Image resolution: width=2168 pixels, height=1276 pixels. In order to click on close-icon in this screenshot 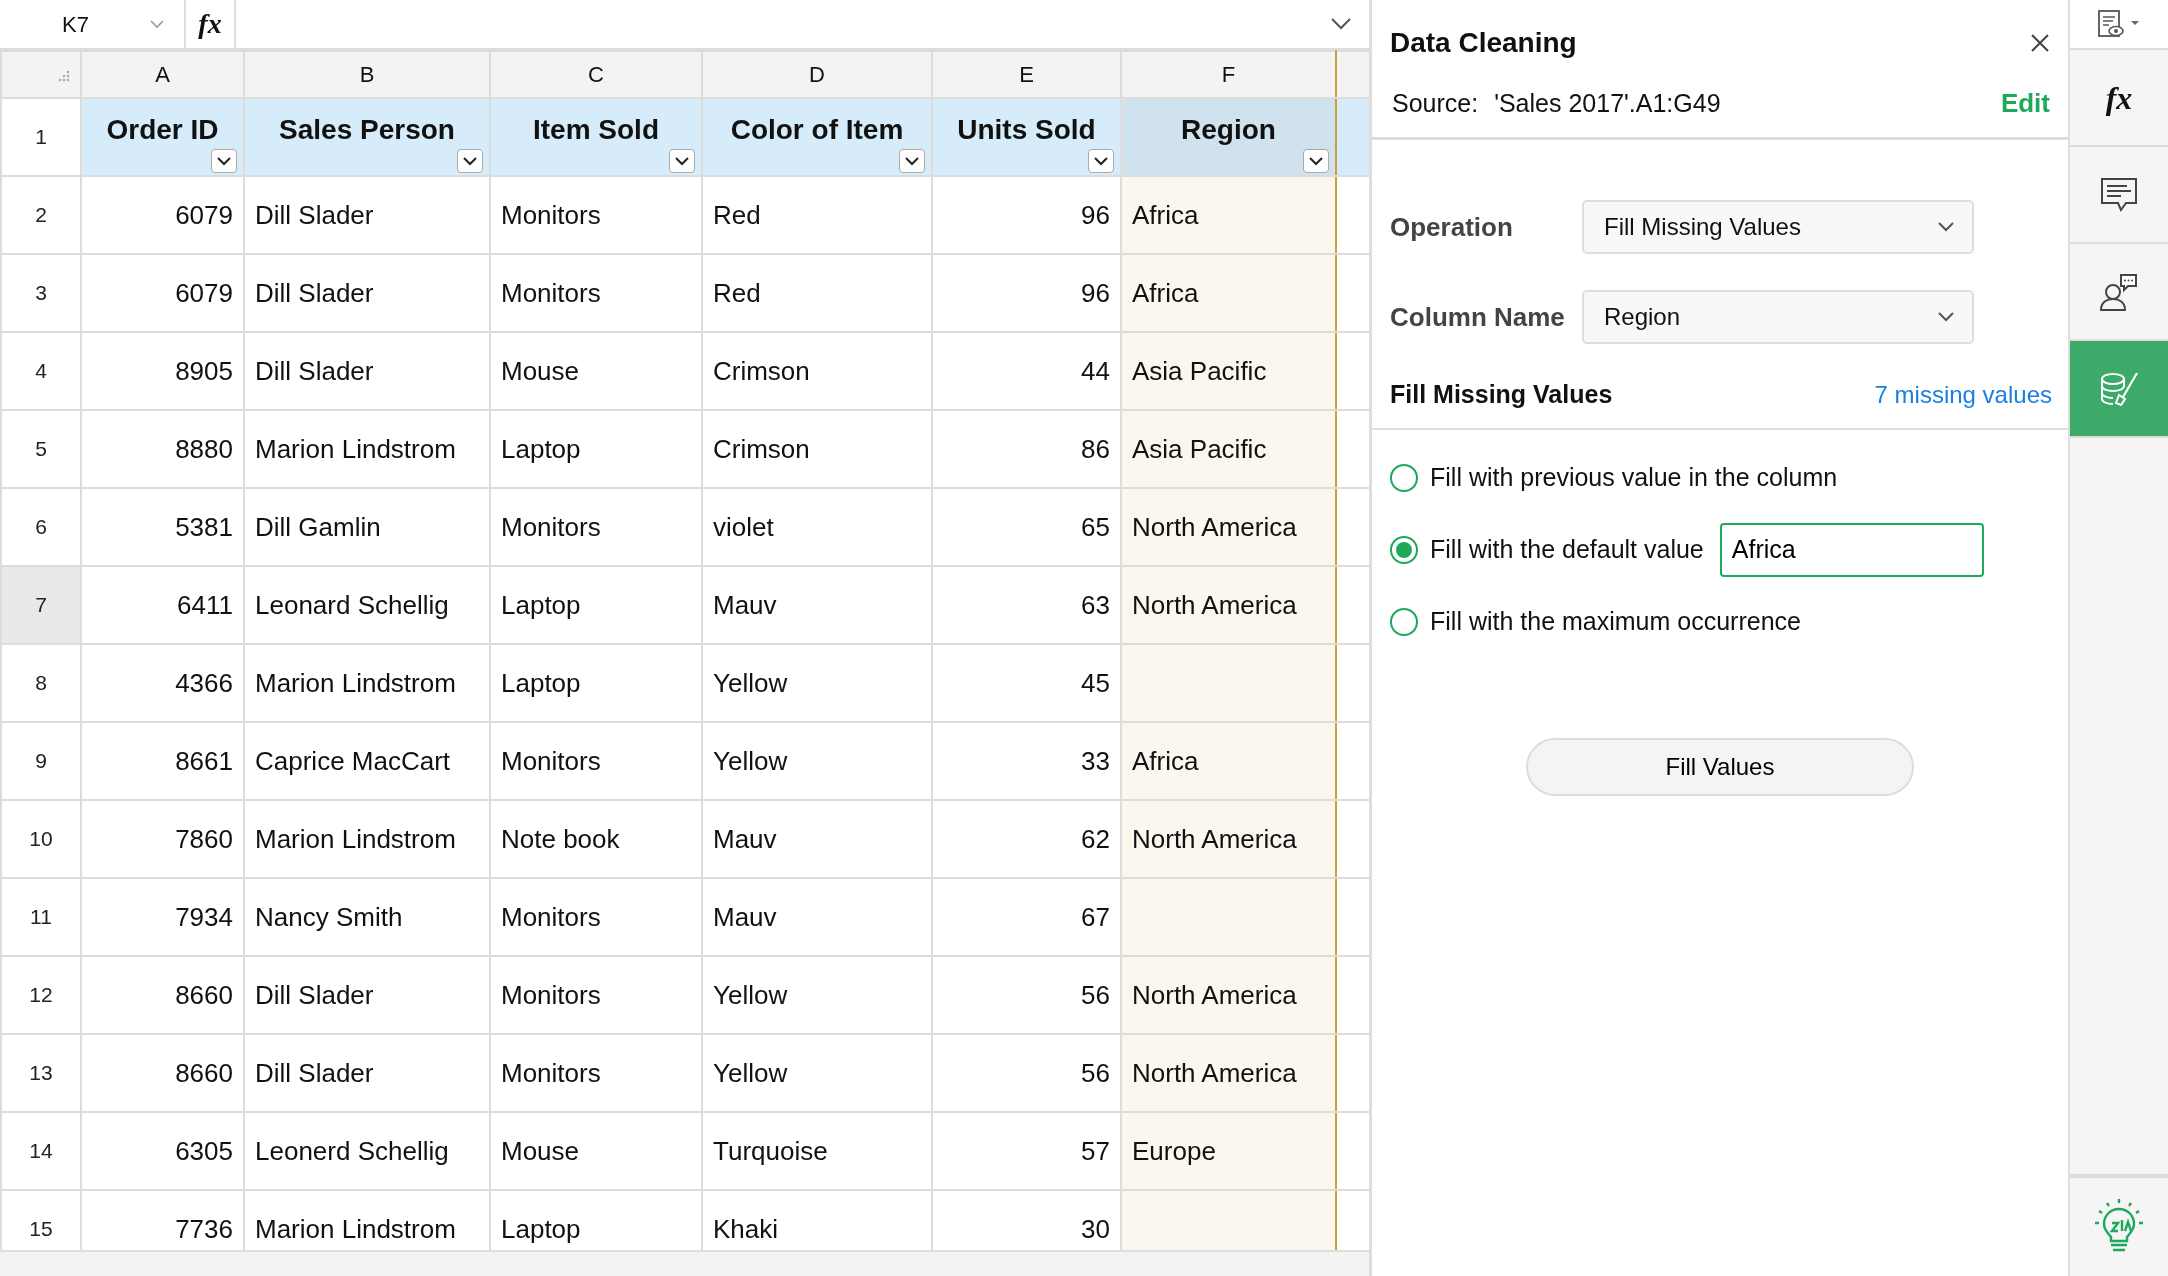, I will do `click(2040, 43)`.